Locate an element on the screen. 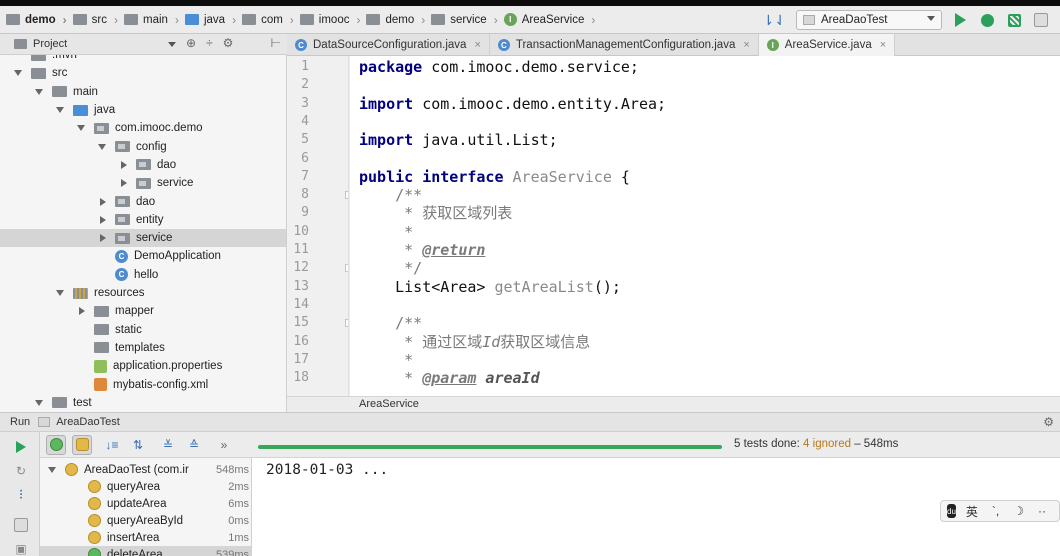  show-passed-button is located at coordinates (56, 444).